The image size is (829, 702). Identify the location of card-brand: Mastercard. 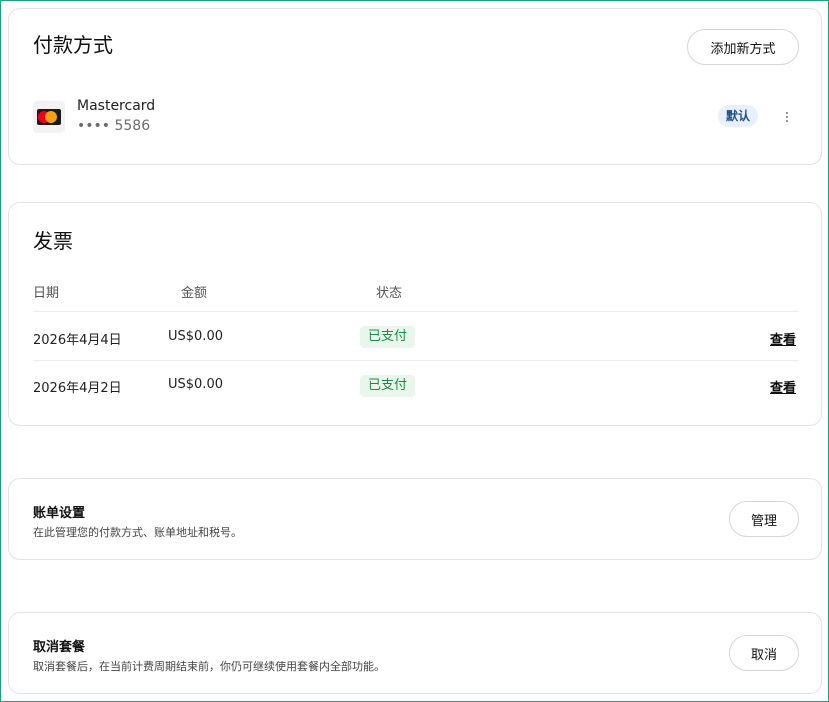
(116, 106).